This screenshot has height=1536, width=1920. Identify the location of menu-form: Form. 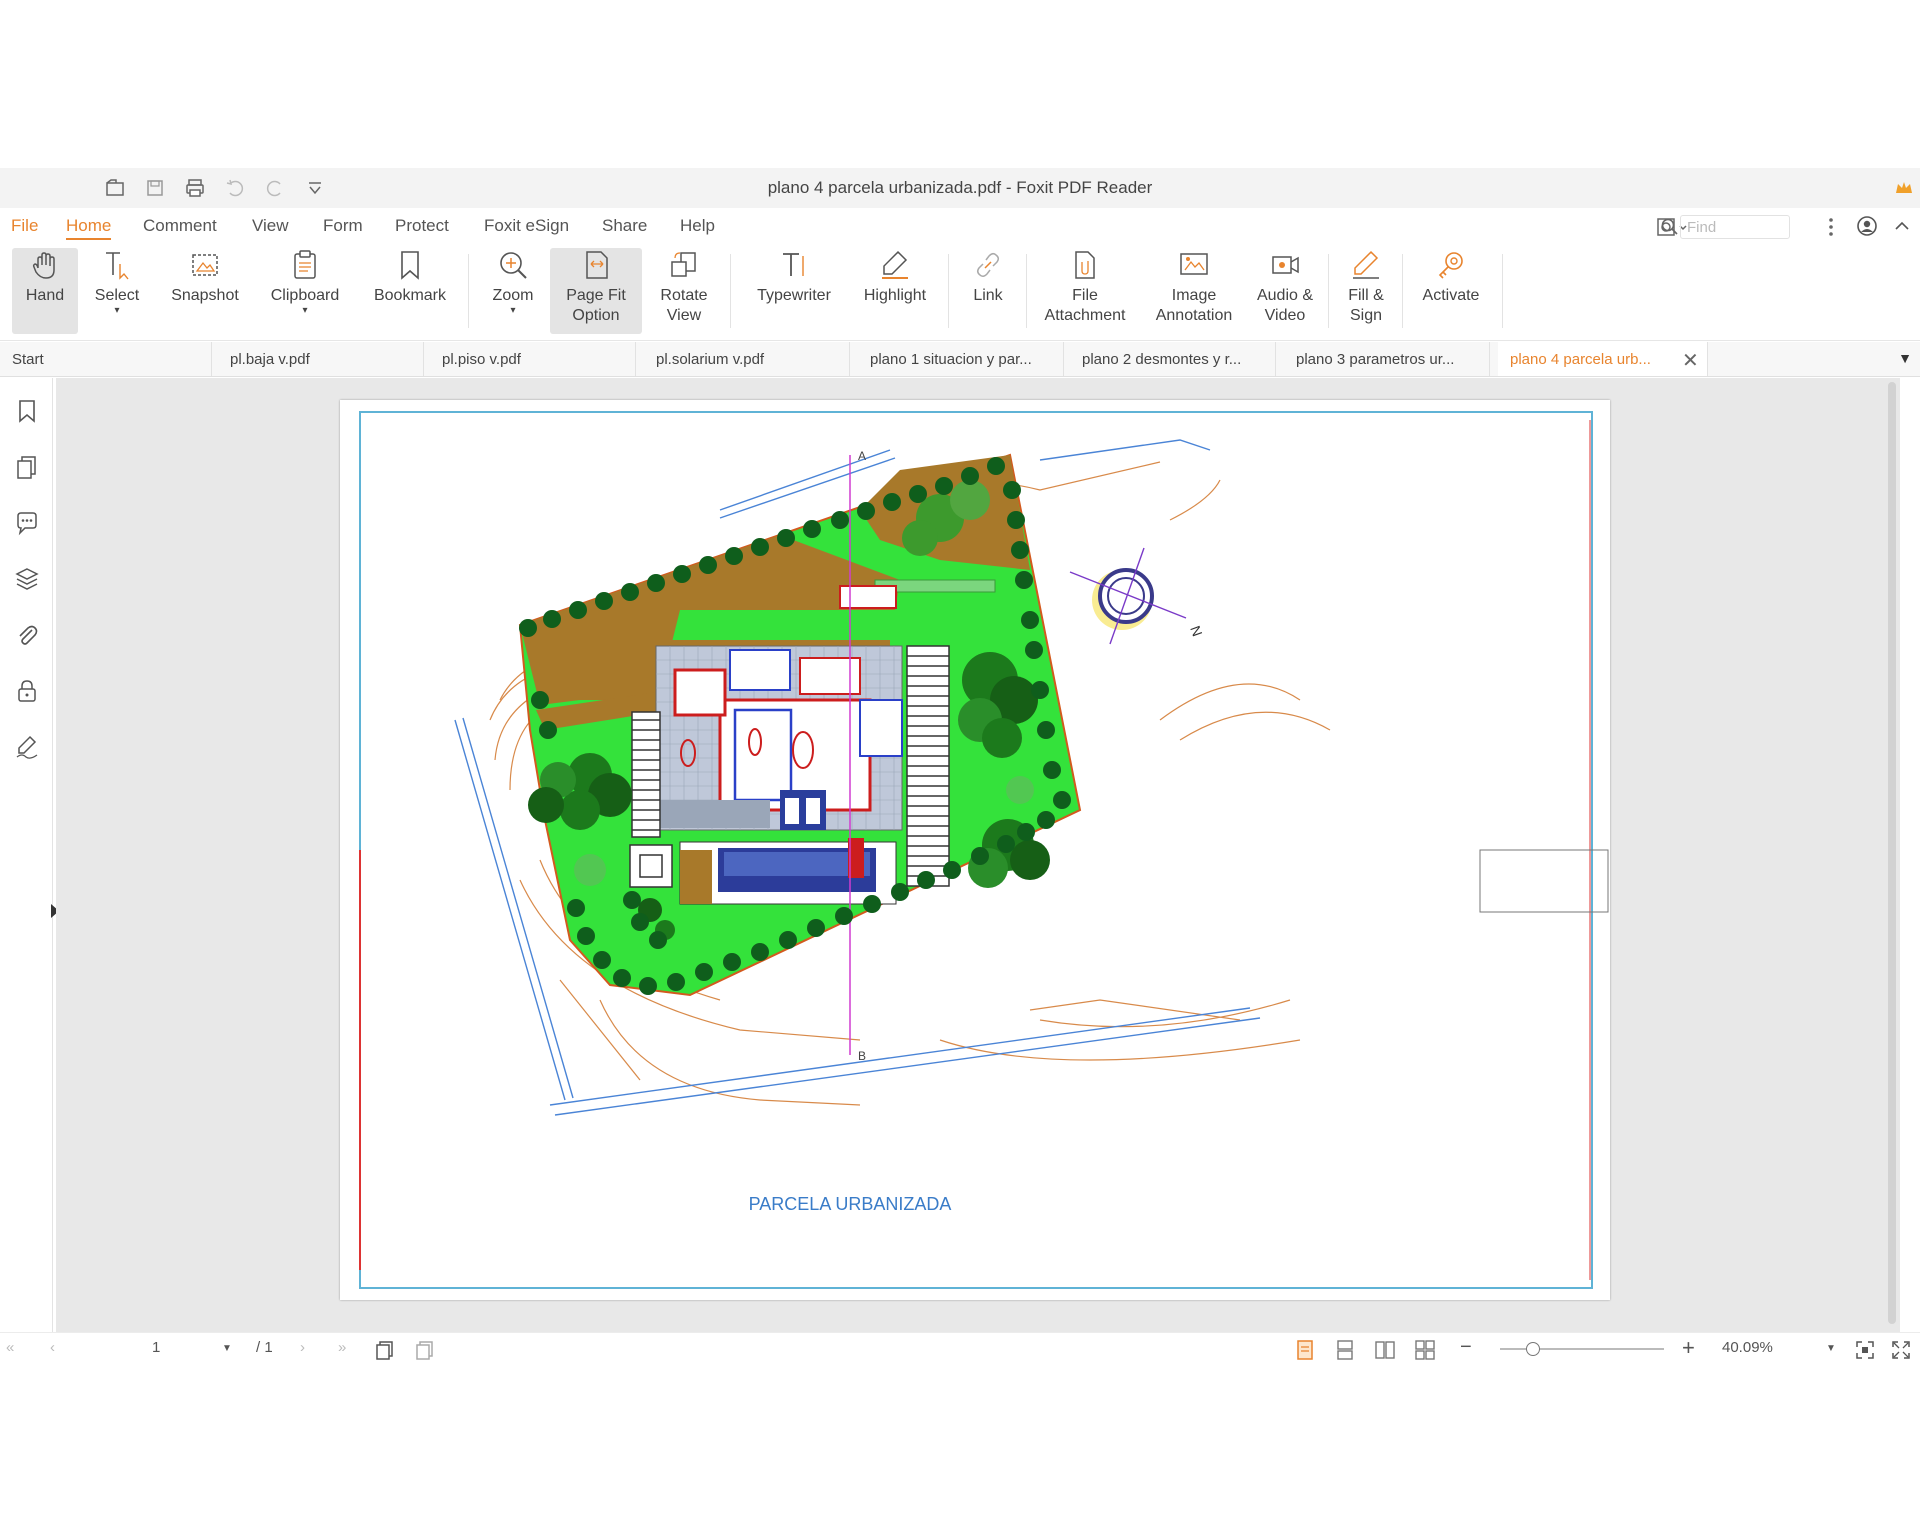
(343, 226).